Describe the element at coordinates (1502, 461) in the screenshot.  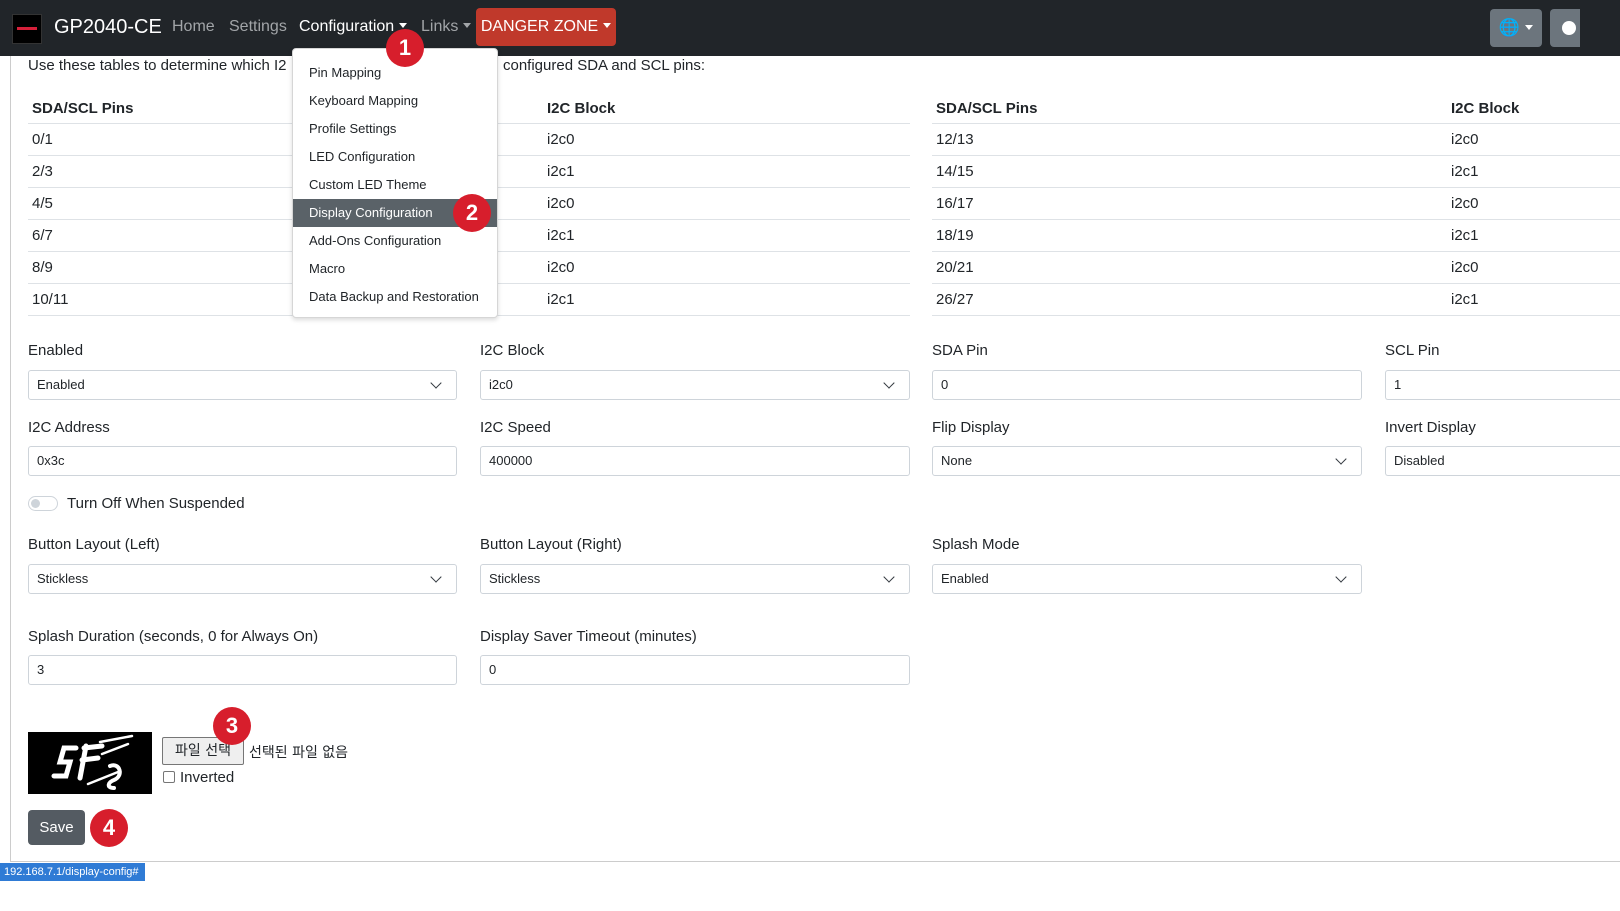
I see `invert-display-select: Disabled` at that location.